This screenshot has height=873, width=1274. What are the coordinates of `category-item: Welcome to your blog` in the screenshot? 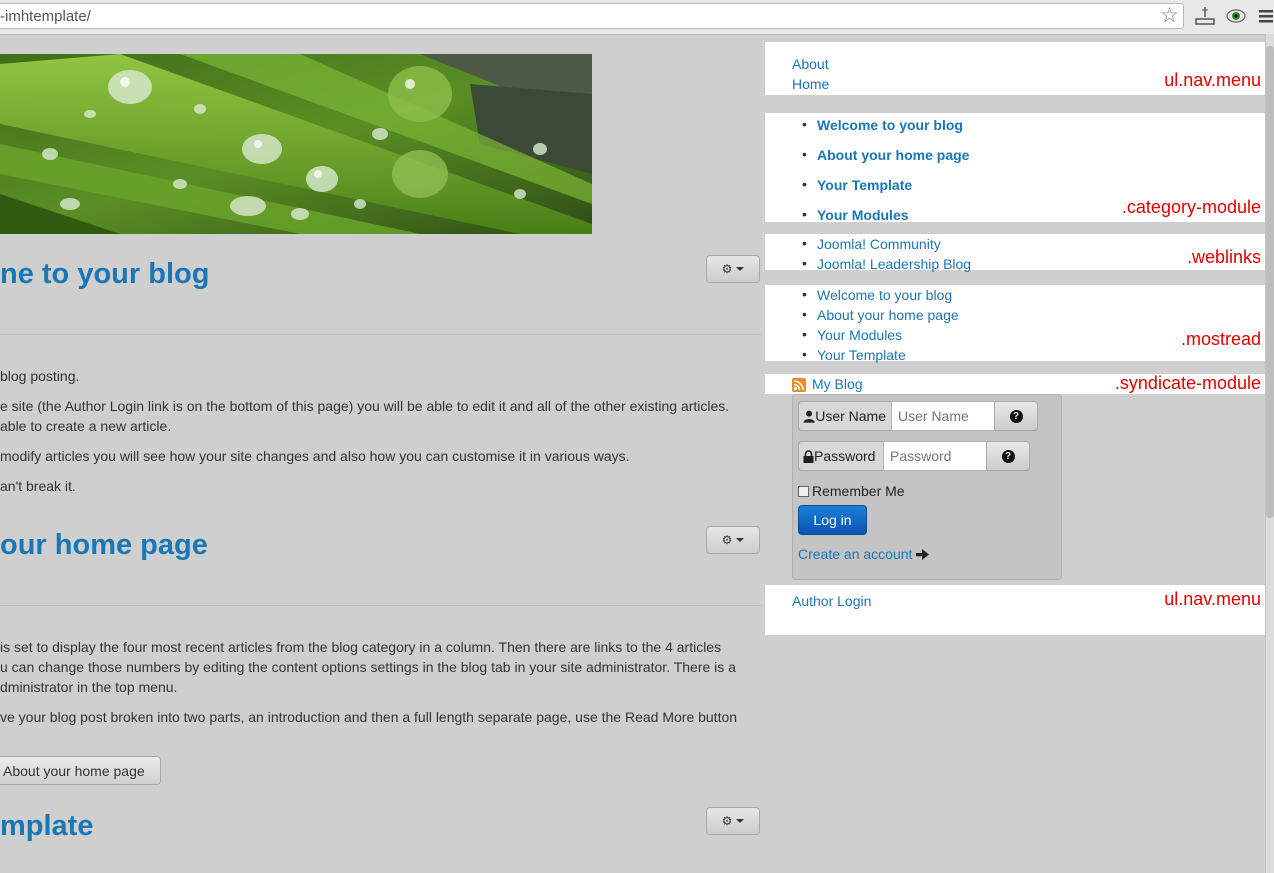 It's located at (890, 125).